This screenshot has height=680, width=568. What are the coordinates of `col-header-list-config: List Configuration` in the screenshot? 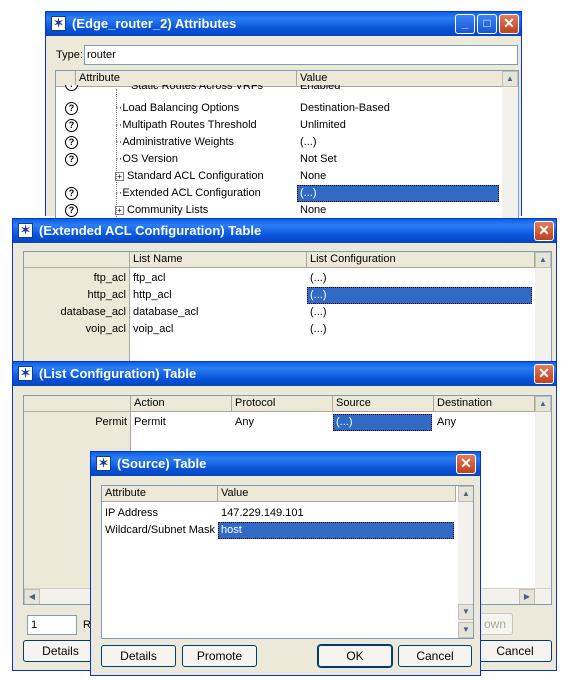 It's located at (421, 260).